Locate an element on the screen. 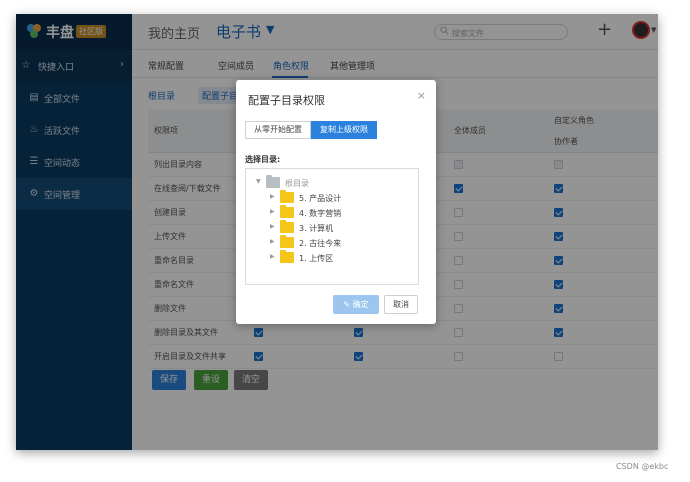  watermark: CSDN @ekbc is located at coordinates (642, 466).